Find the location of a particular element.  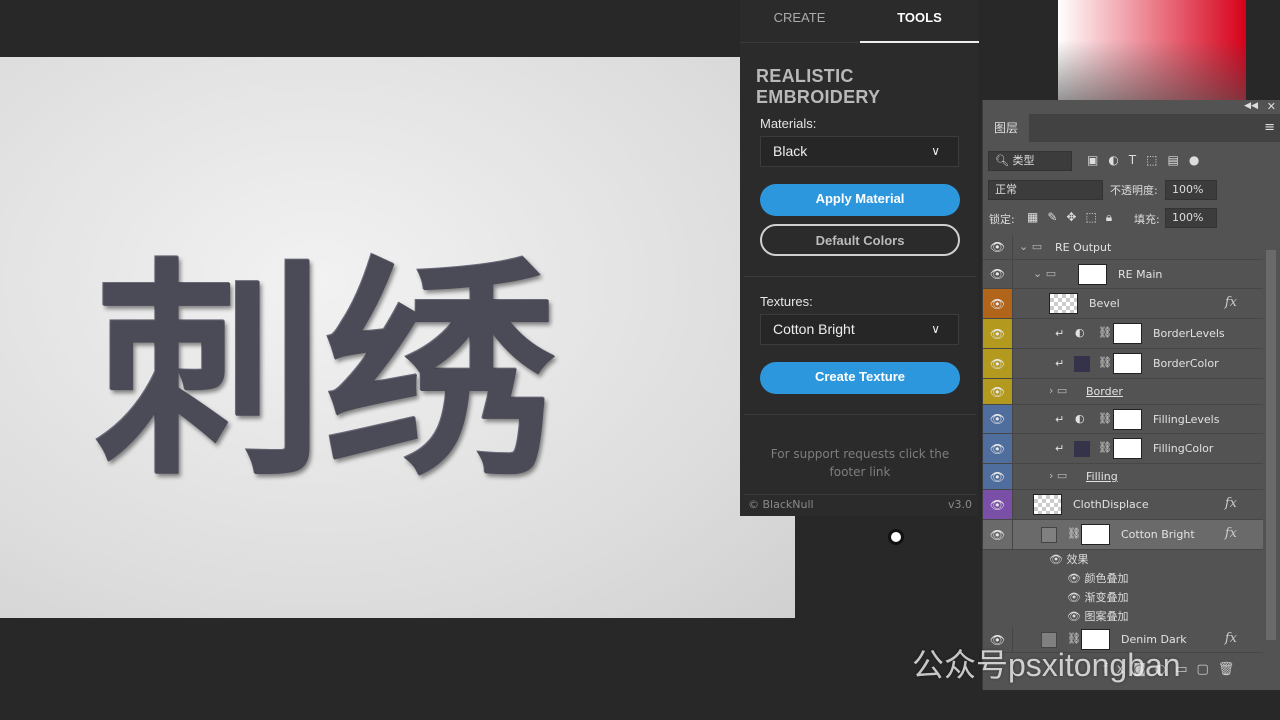

opacity-value: 100% is located at coordinates (1188, 189).